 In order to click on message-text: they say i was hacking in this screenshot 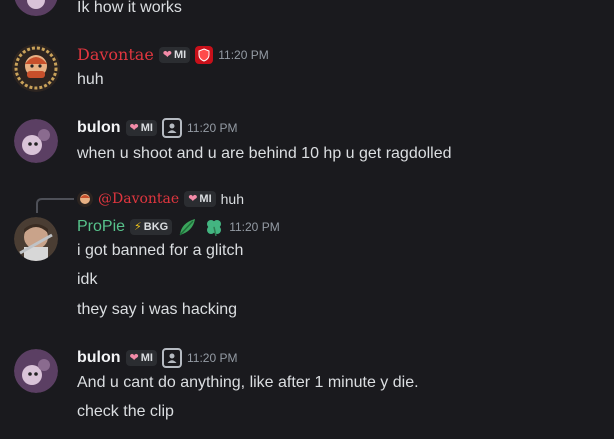, I will do `click(157, 309)`.